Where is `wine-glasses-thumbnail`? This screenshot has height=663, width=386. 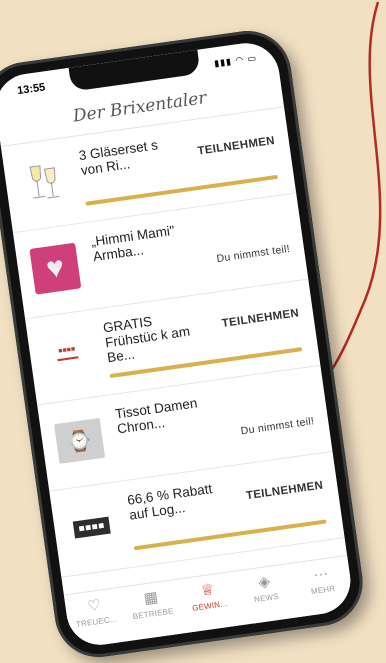
wine-glasses-thumbnail is located at coordinates (43, 183).